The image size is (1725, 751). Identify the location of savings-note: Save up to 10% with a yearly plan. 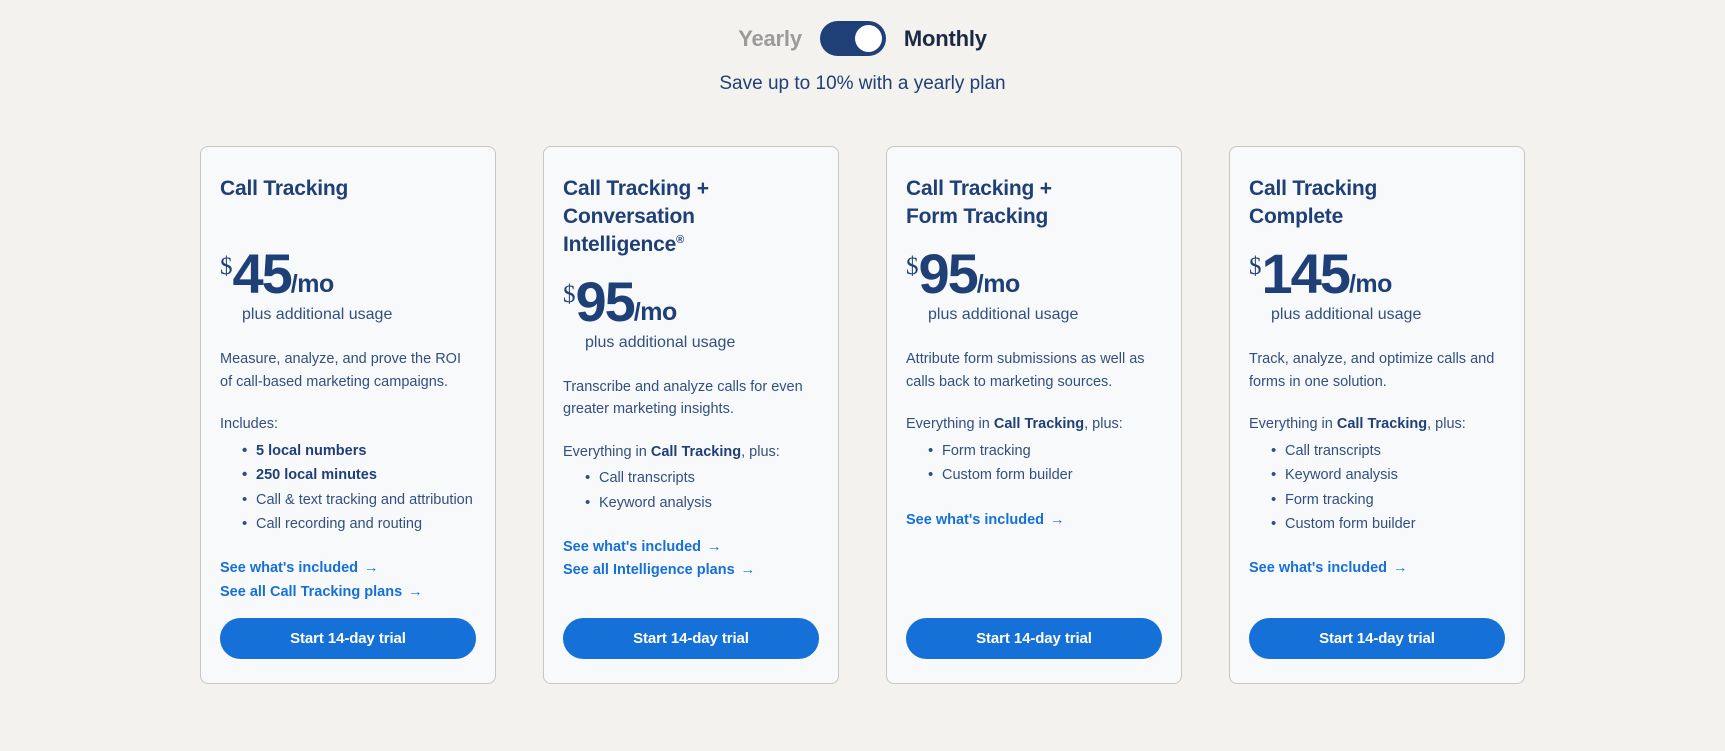
(862, 83).